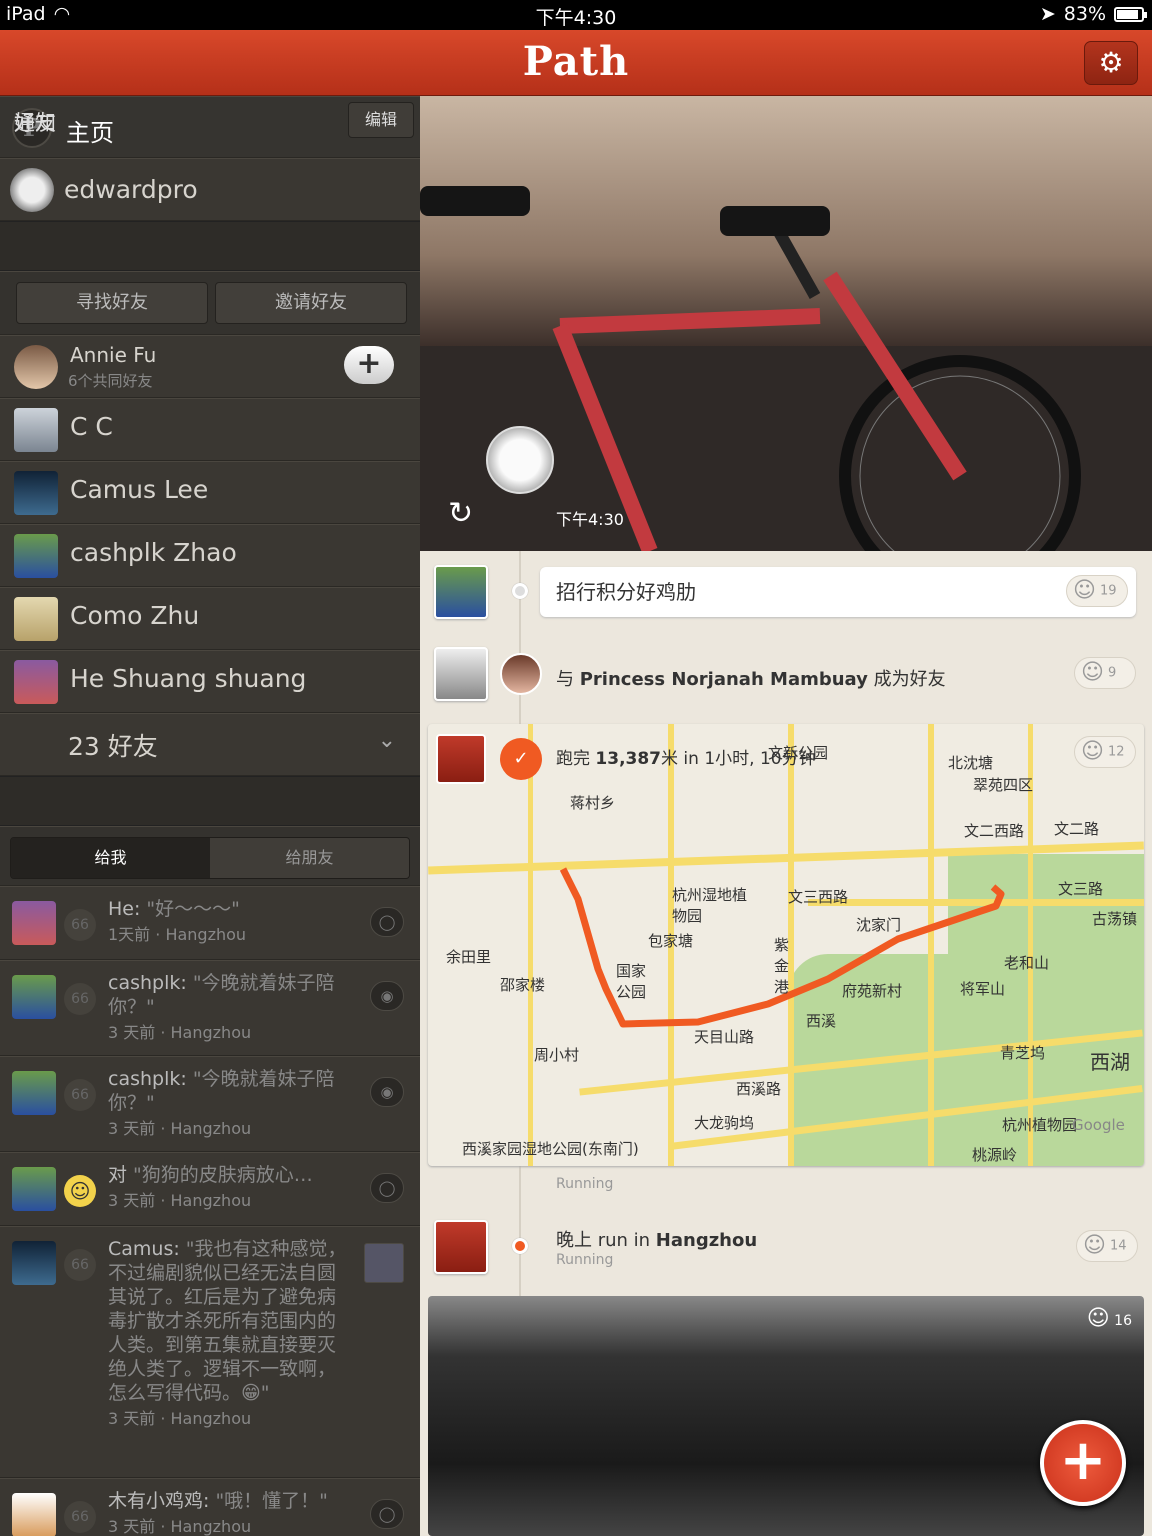 The height and width of the screenshot is (1536, 1152). I want to click on friend-row: cashplk Zhao, so click(210, 555).